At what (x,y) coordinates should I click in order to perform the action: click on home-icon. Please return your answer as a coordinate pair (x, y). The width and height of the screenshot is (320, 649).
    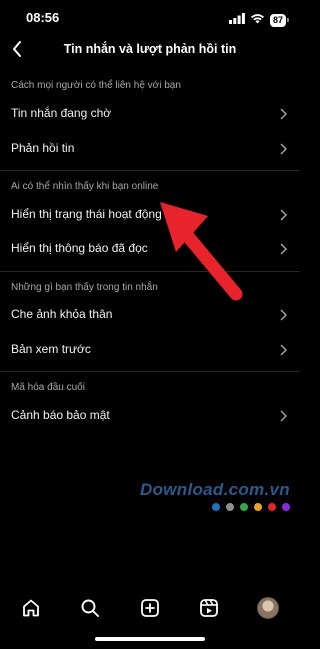
    Looking at the image, I should click on (31, 608).